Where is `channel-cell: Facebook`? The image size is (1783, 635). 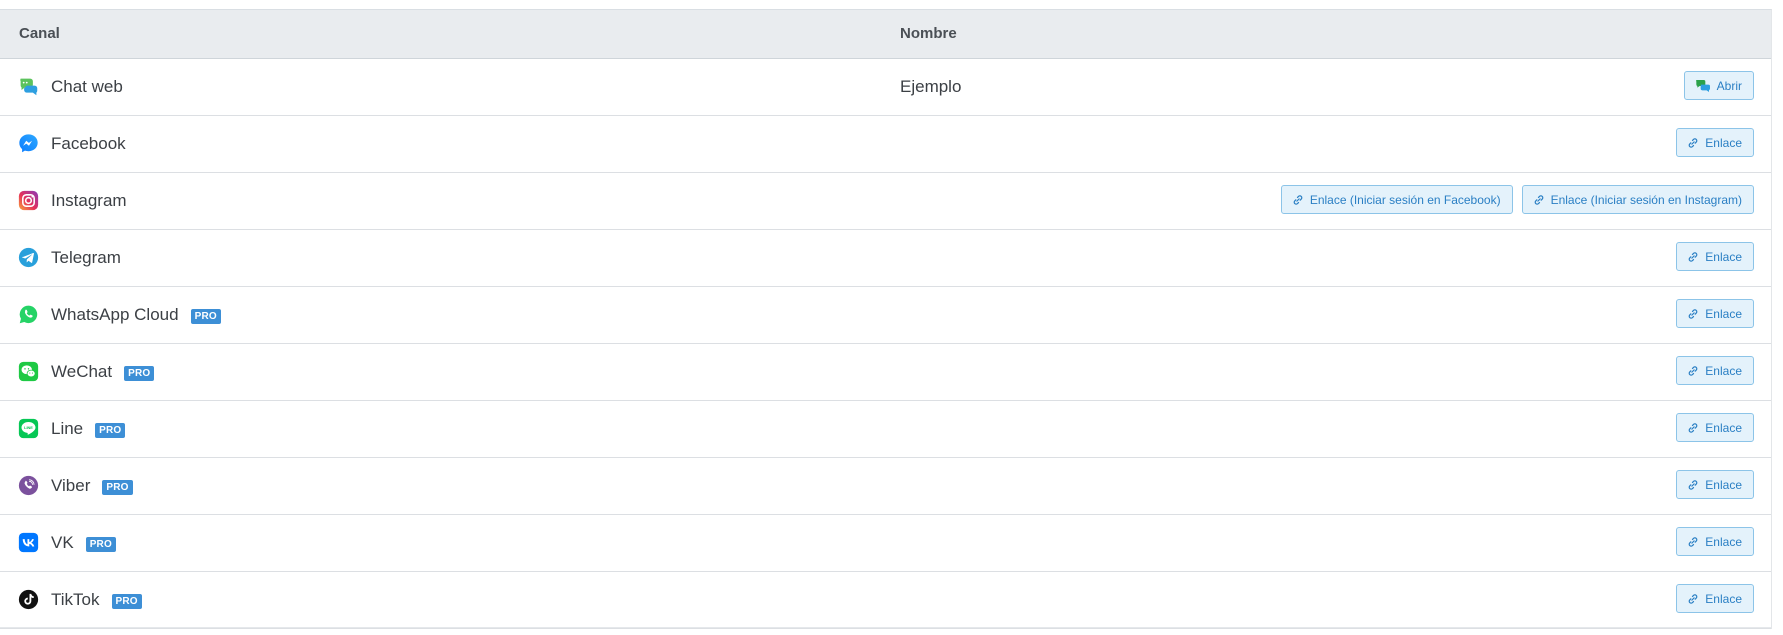 channel-cell: Facebook is located at coordinates (88, 144).